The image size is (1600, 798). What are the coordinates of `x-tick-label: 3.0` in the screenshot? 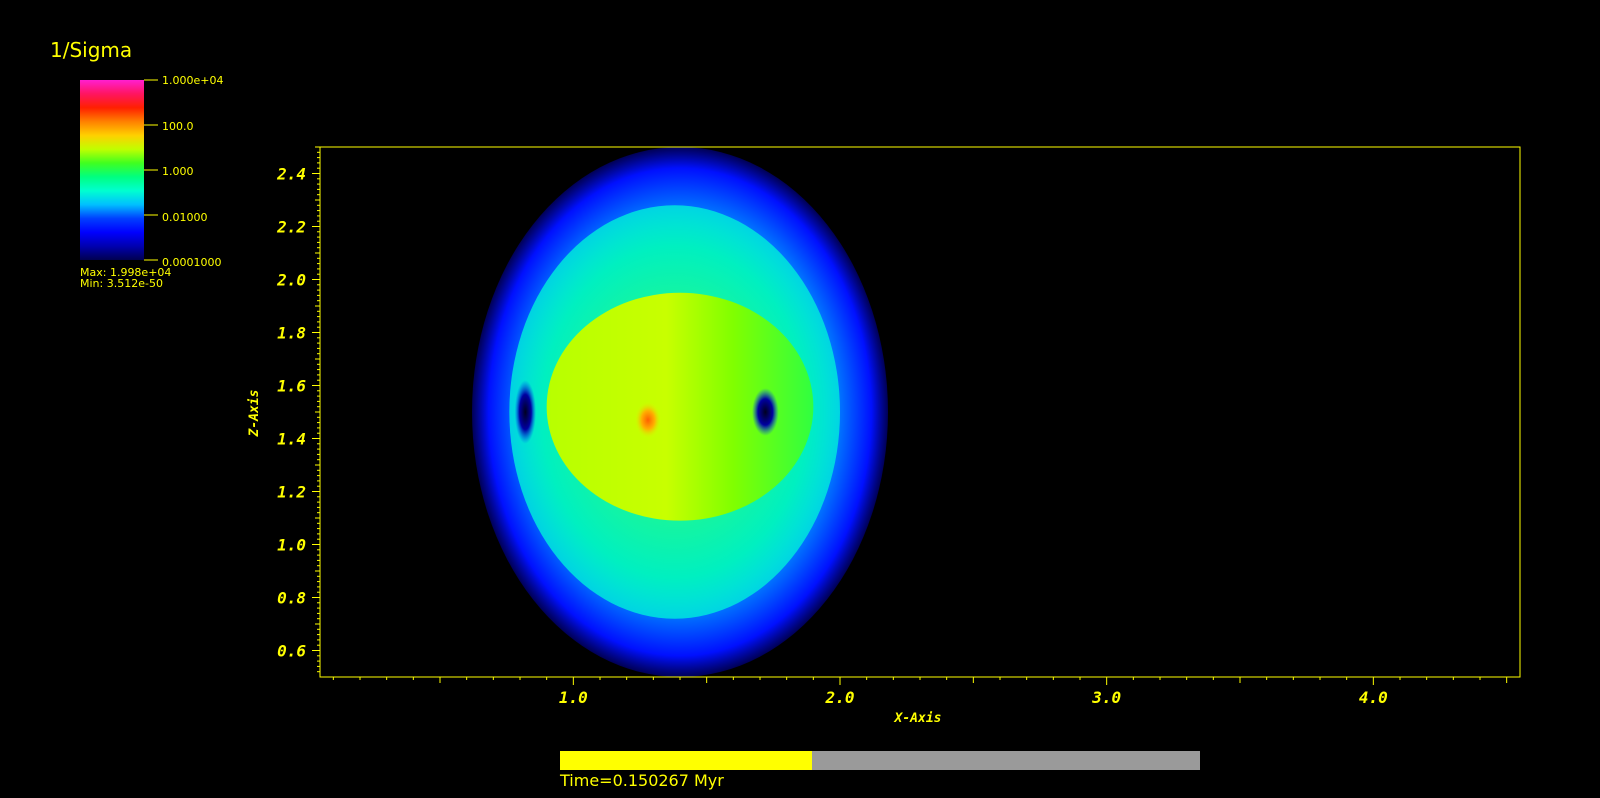 It's located at (1106, 697).